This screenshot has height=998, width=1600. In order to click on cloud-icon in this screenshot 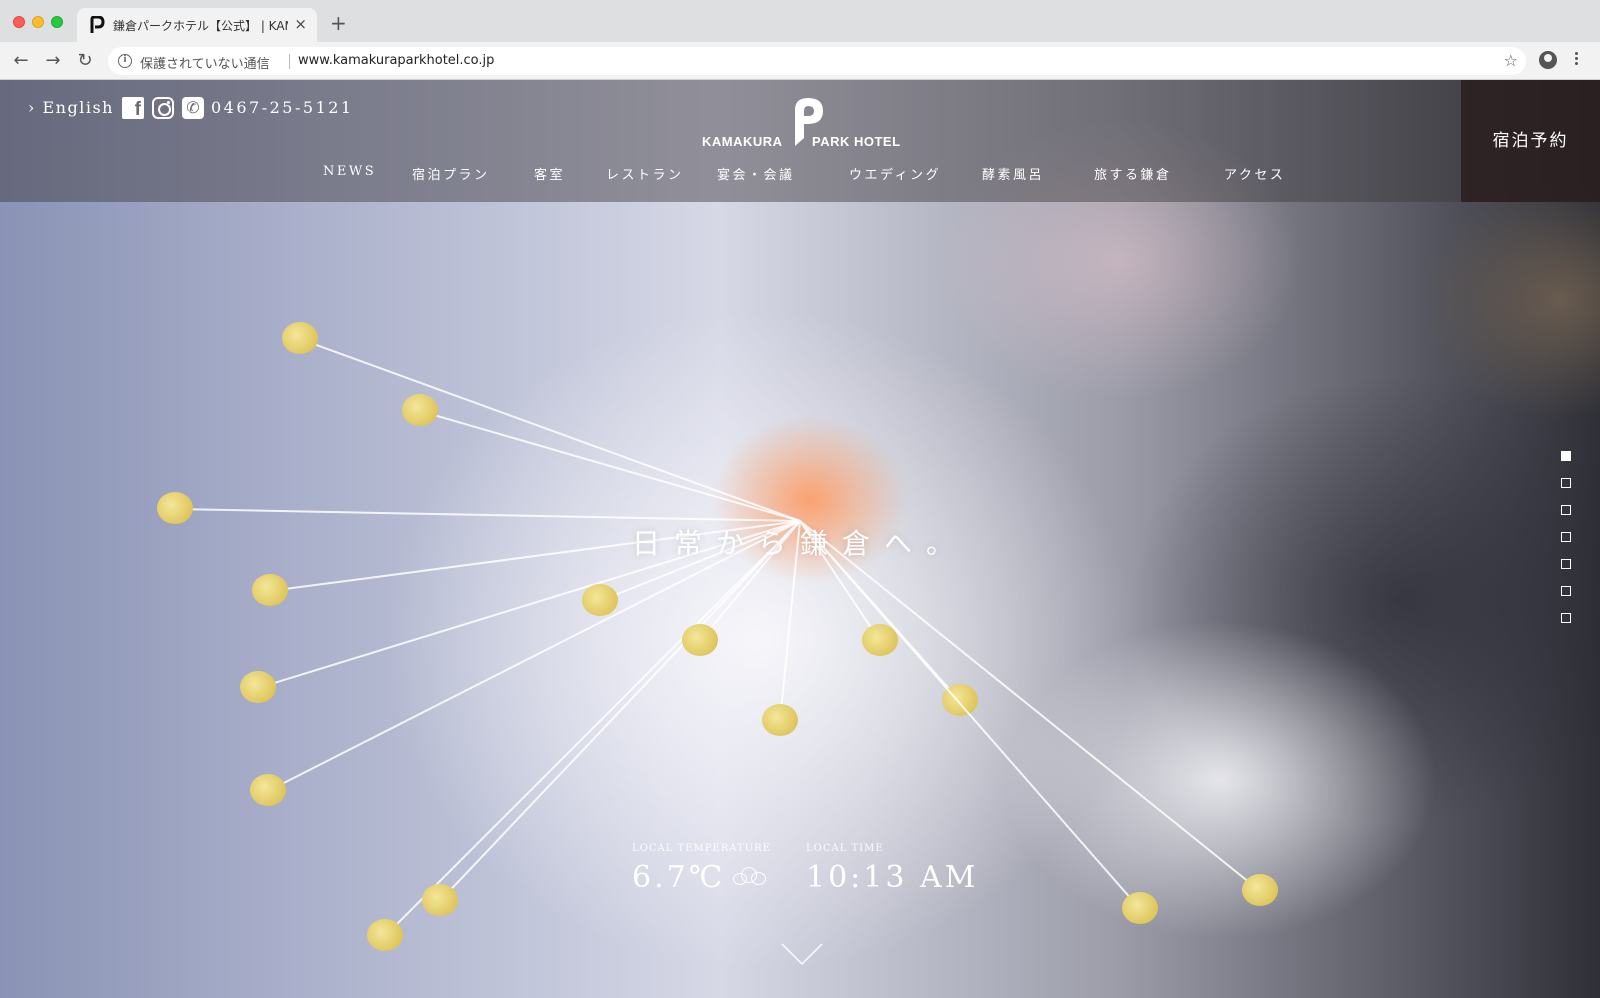, I will do `click(750, 876)`.